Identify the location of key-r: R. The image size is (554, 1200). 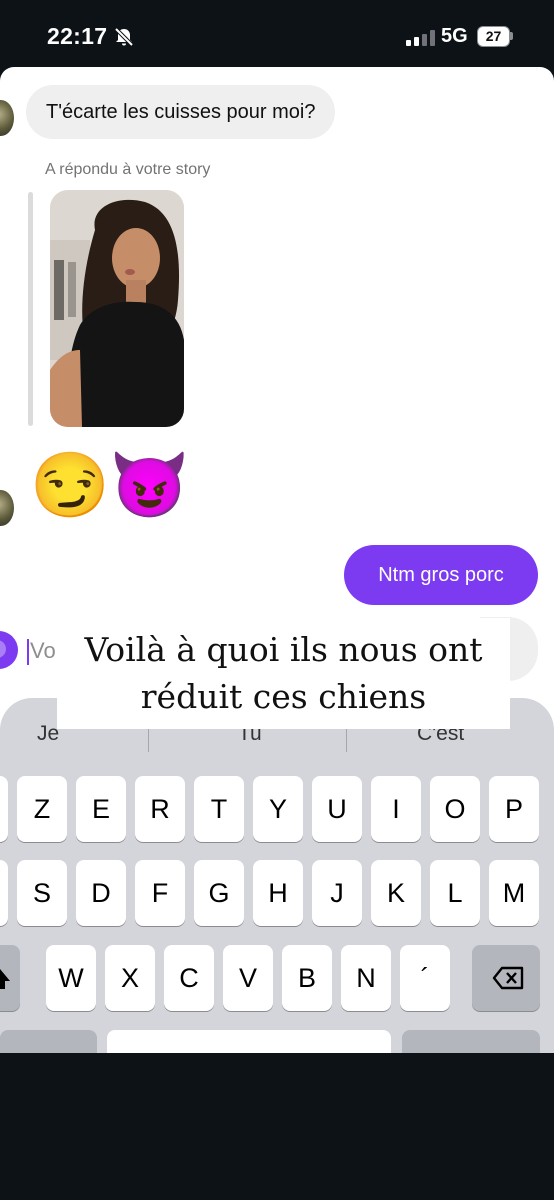
(160, 809).